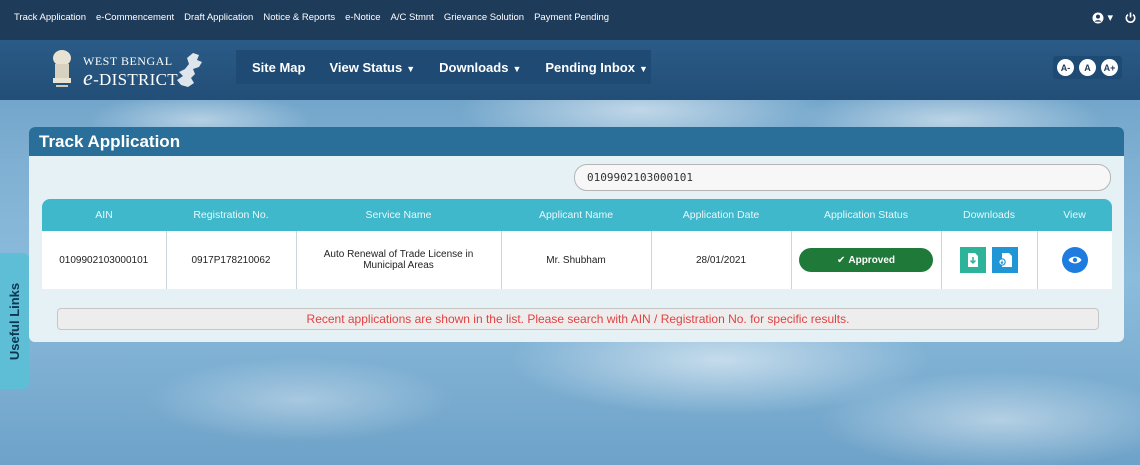 This screenshot has width=1140, height=465. I want to click on useful-links-label: Useful Links, so click(15, 321).